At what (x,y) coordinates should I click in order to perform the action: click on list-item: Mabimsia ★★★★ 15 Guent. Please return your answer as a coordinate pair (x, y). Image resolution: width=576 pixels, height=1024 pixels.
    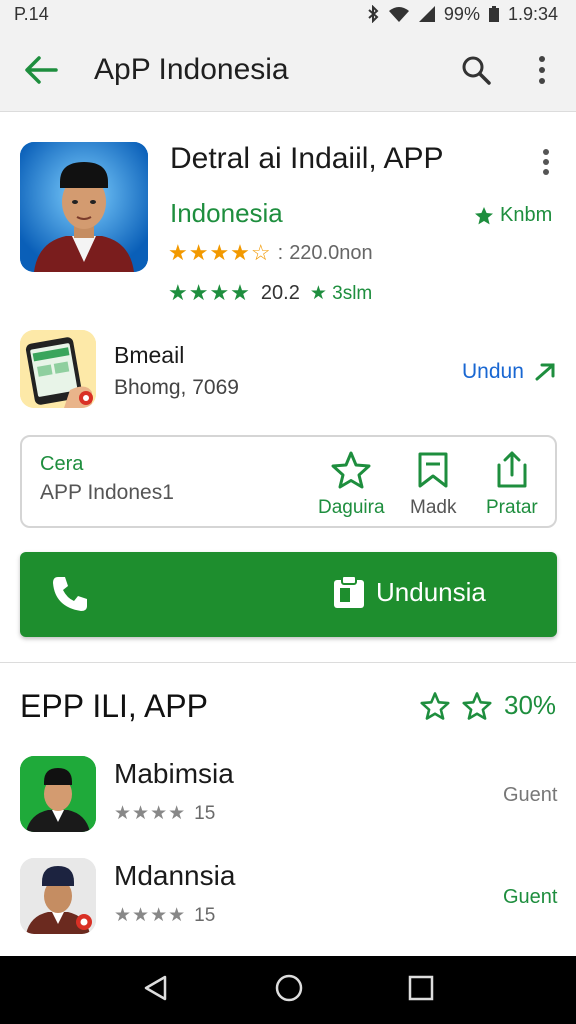
    Looking at the image, I should click on (288, 804).